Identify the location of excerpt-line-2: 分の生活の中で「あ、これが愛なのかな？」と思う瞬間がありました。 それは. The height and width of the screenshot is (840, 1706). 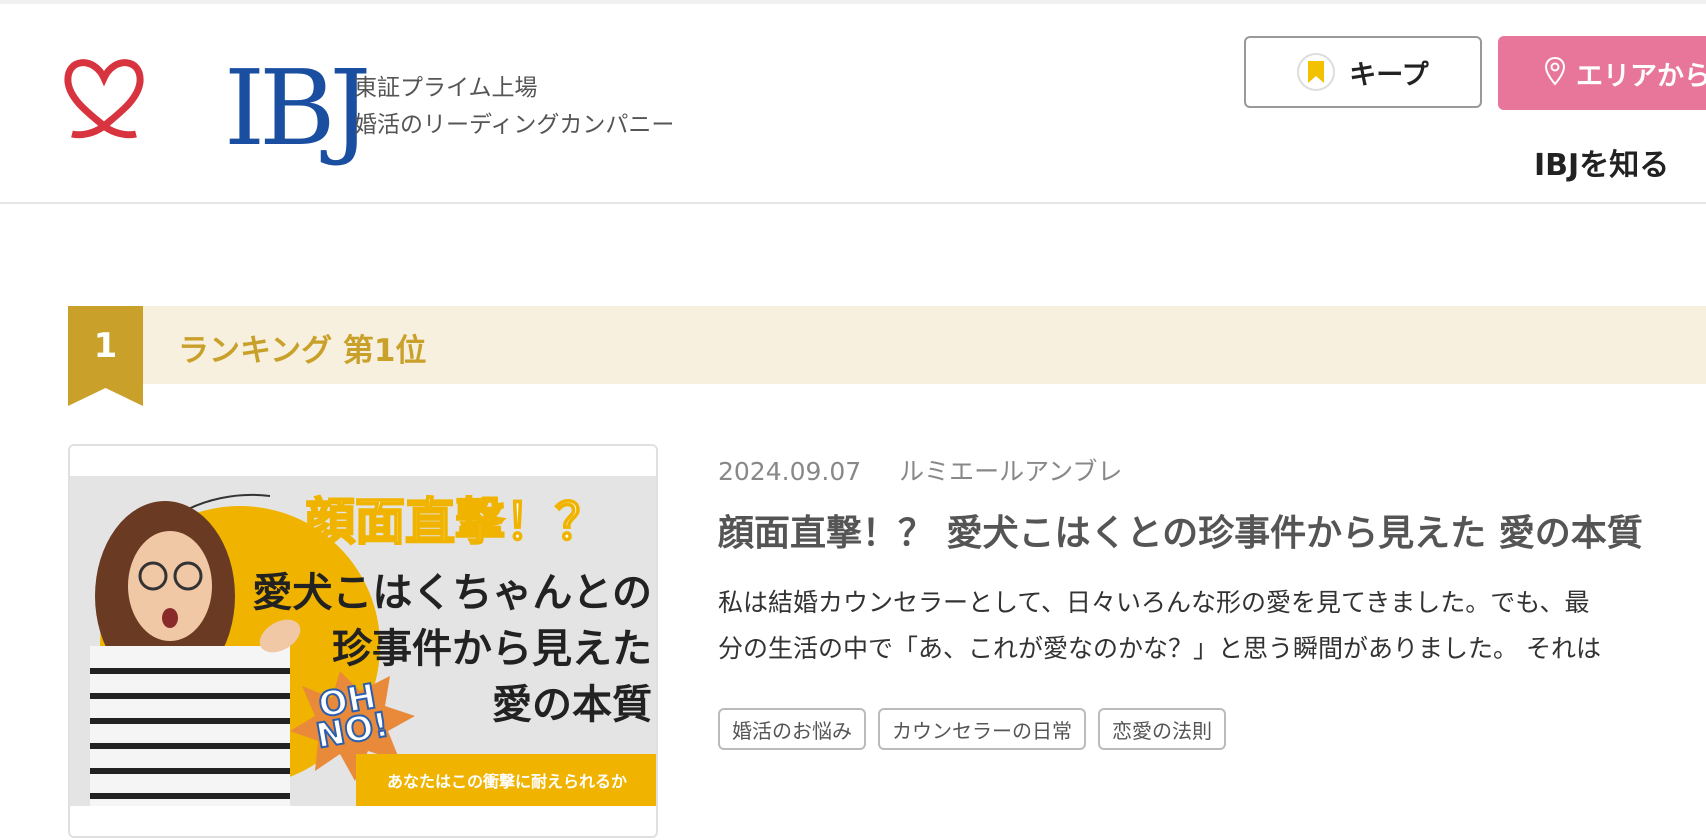
(1159, 648).